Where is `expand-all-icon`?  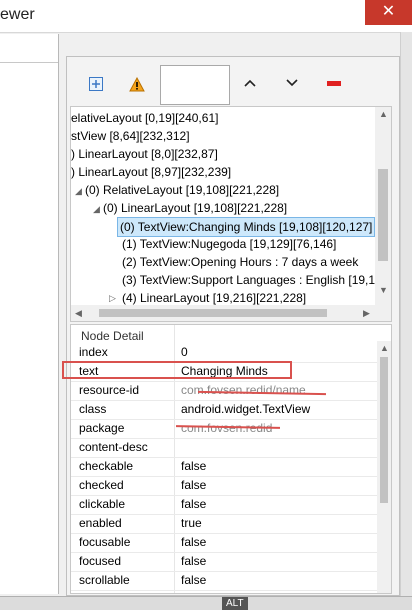
expand-all-icon is located at coordinates (96, 84).